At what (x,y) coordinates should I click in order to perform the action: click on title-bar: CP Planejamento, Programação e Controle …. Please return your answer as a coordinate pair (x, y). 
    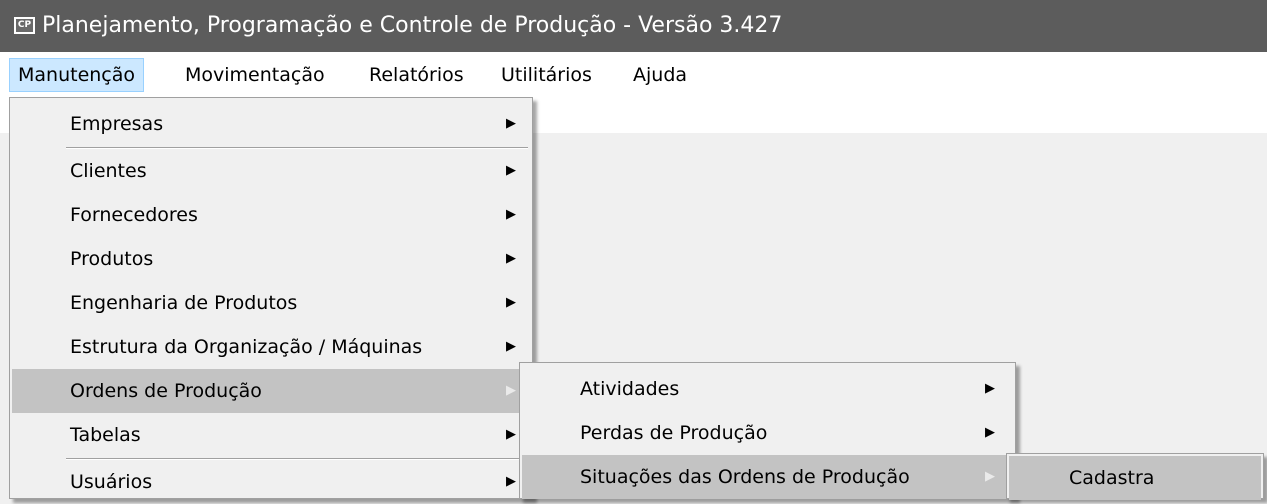
    Looking at the image, I should click on (633, 26).